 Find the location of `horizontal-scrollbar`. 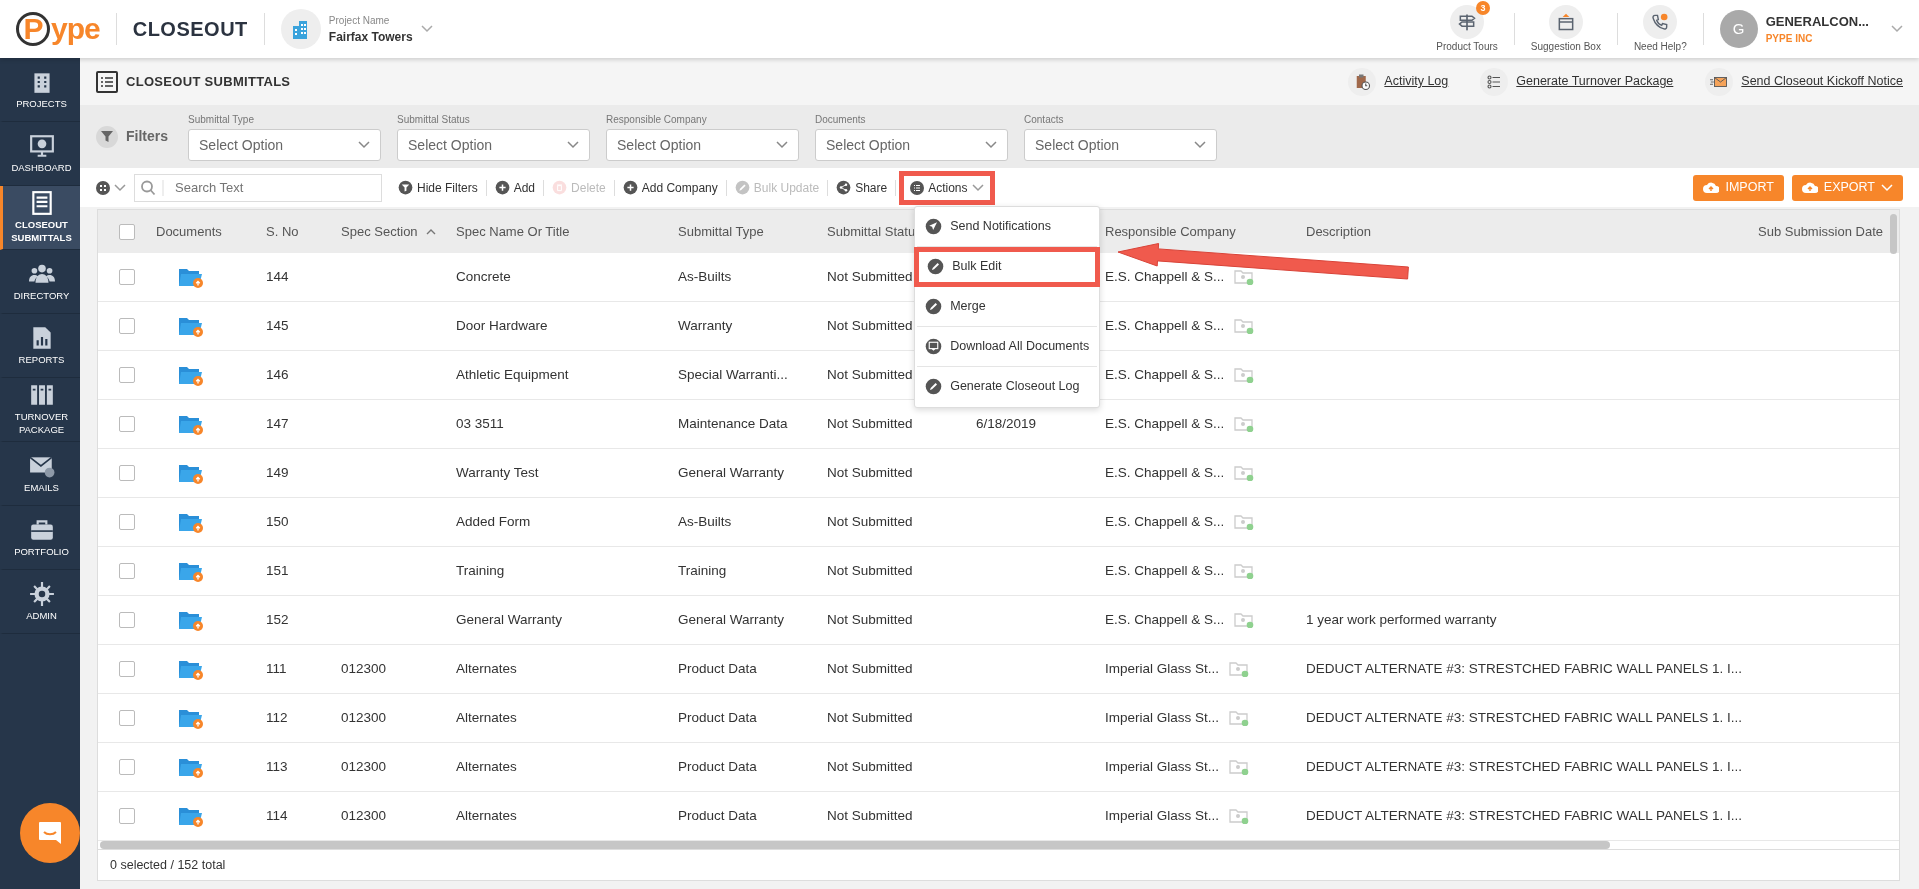

horizontal-scrollbar is located at coordinates (855, 845).